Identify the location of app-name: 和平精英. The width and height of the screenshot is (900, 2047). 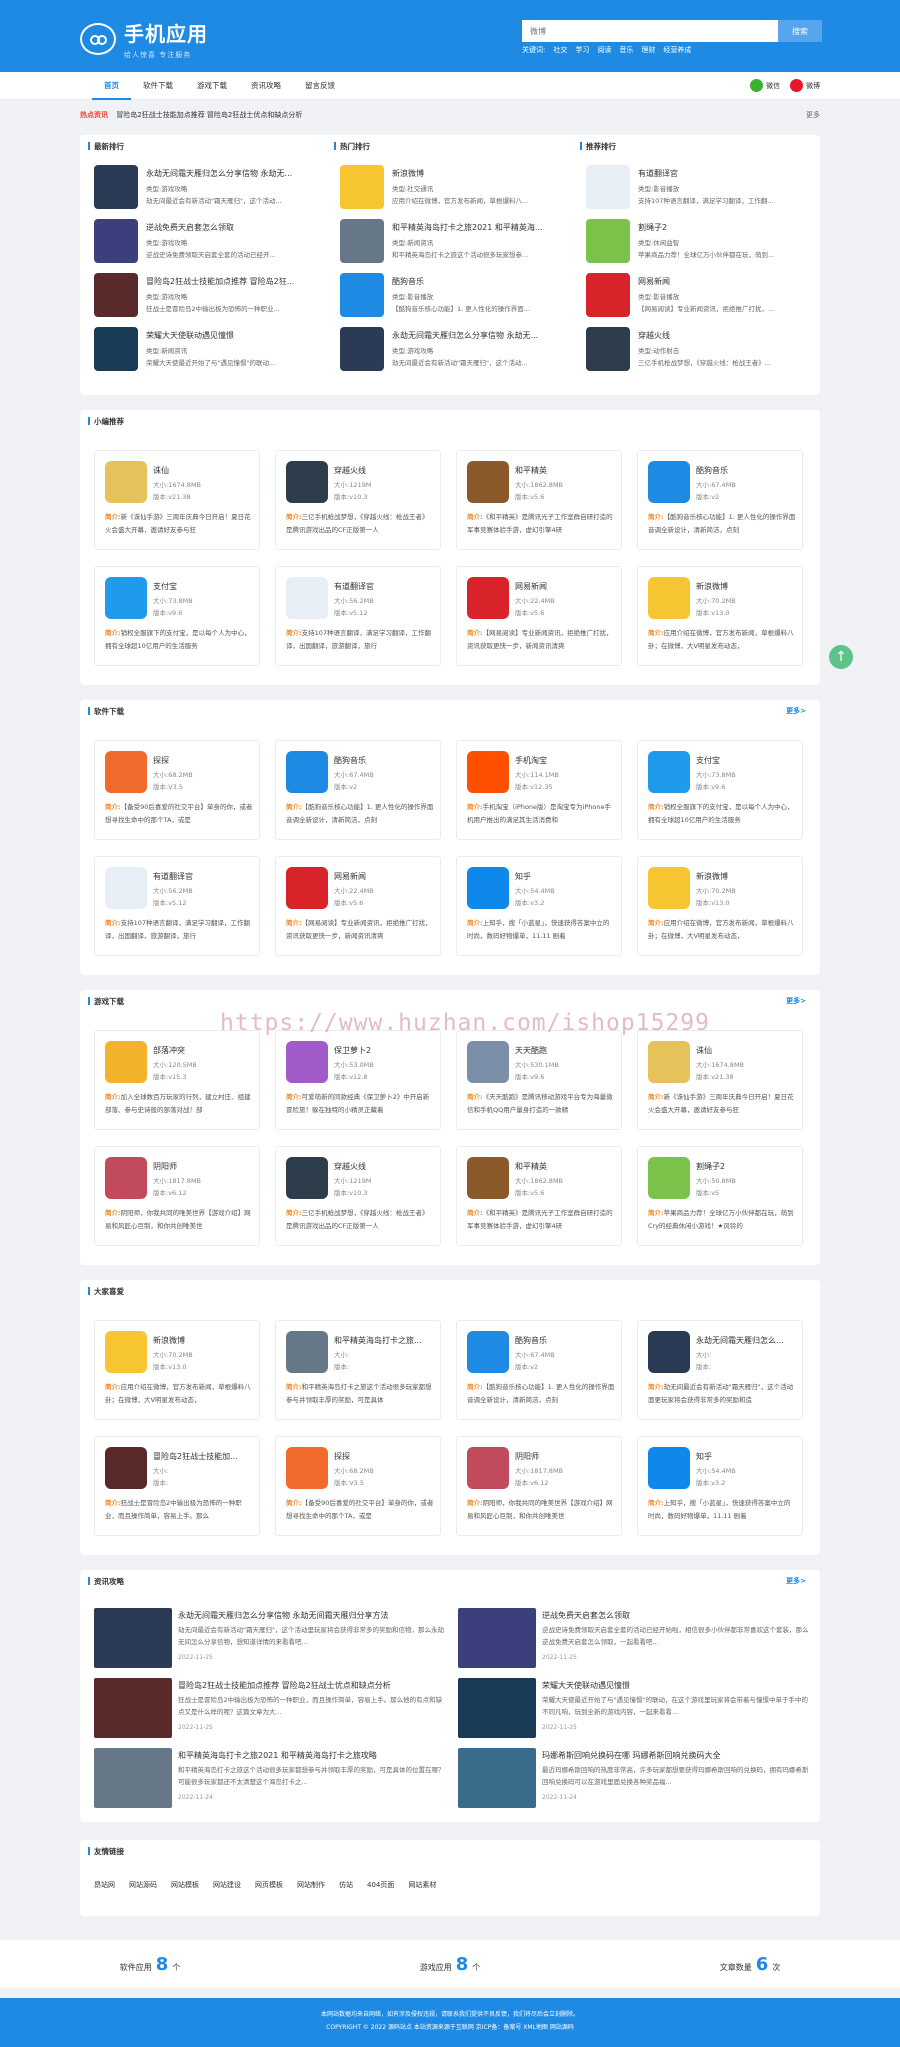
(565, 1166).